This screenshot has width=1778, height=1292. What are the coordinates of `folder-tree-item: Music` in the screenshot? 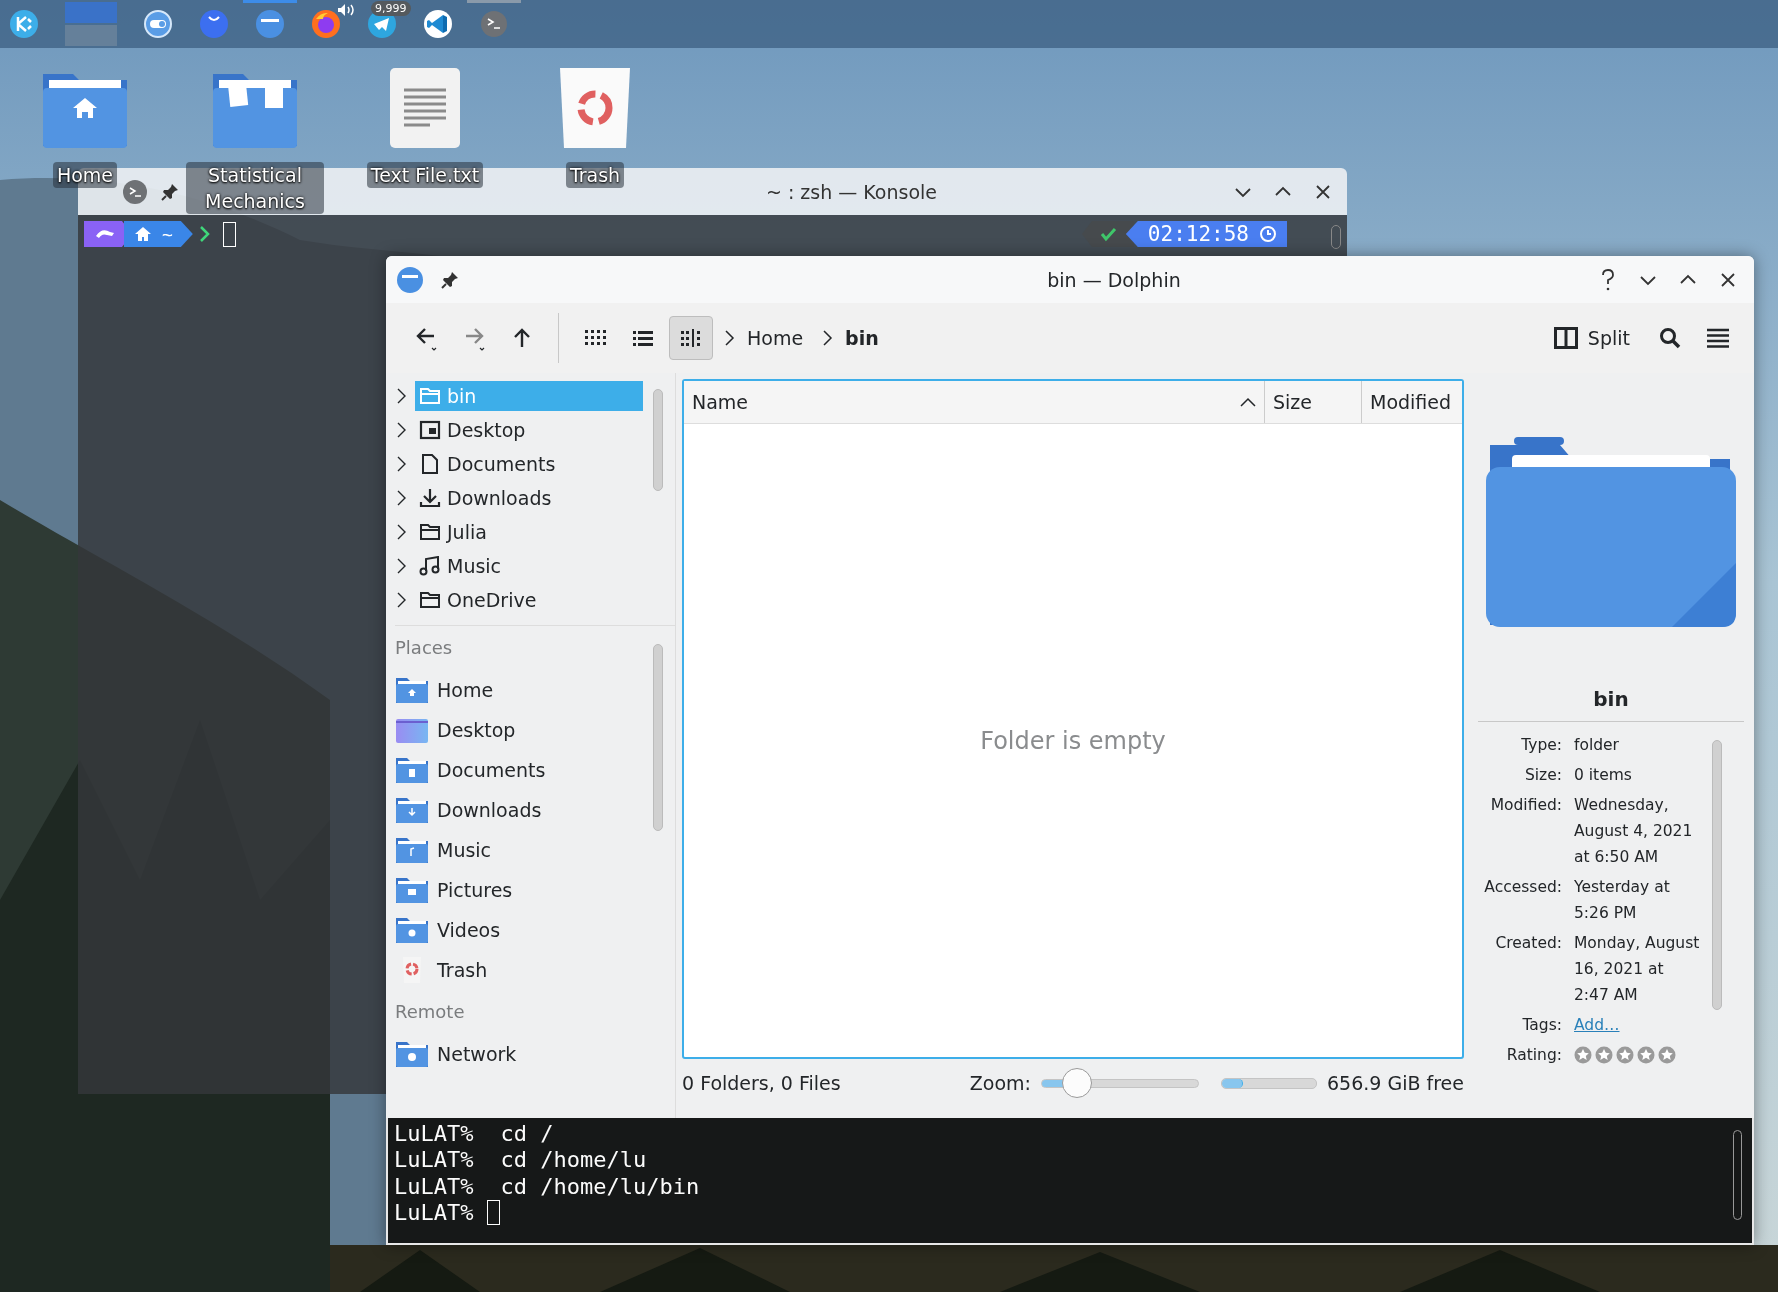 It's located at (529, 566).